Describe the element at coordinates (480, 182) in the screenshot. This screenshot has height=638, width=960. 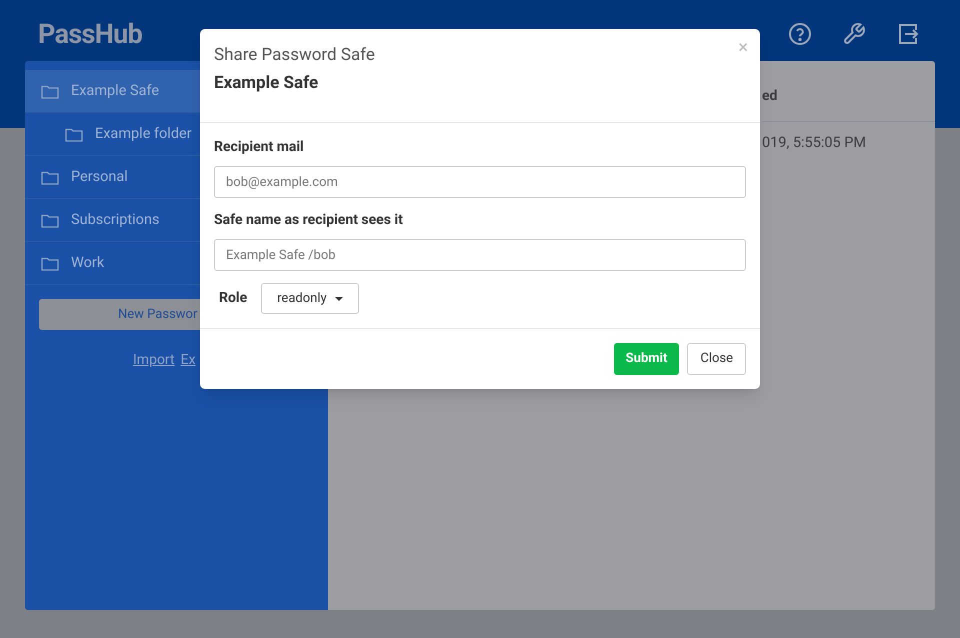
I see `input-field: bob@example.com` at that location.